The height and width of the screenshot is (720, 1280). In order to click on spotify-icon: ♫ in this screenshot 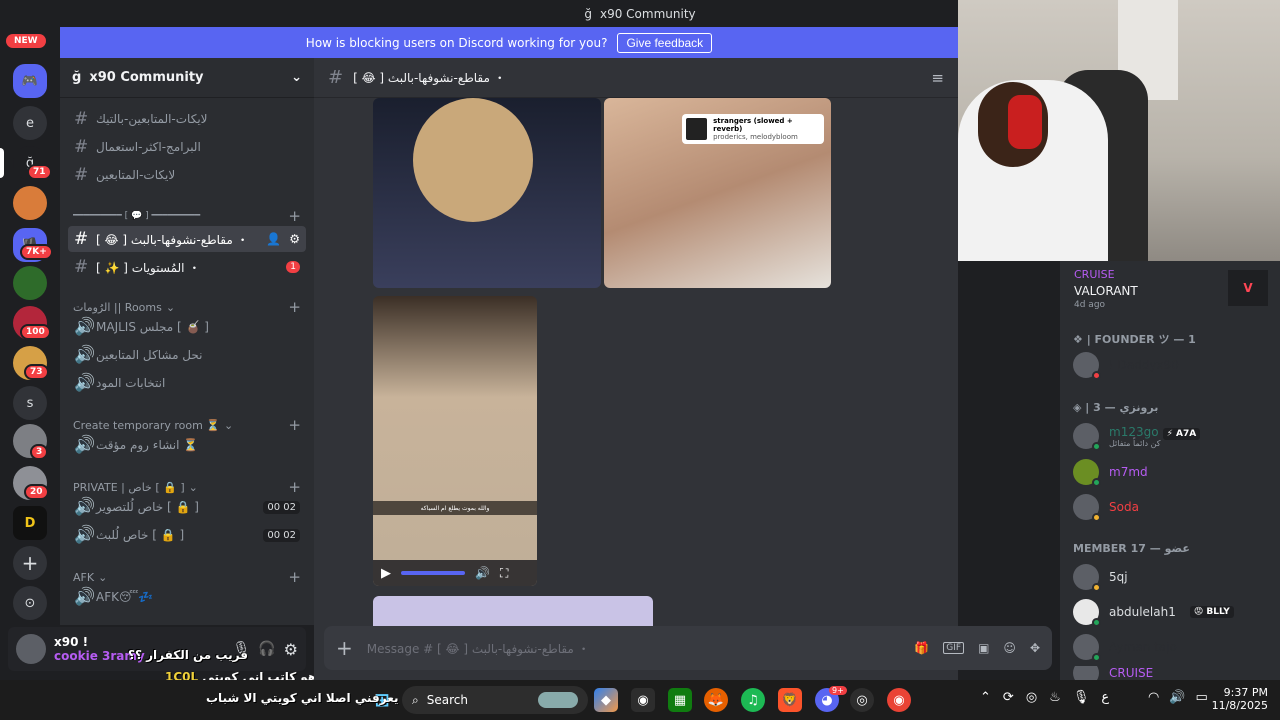, I will do `click(753, 700)`.